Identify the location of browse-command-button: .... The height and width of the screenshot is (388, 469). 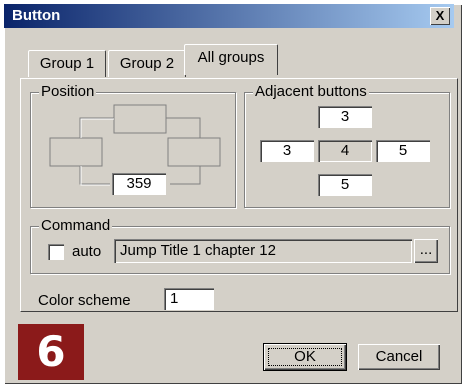
(426, 251).